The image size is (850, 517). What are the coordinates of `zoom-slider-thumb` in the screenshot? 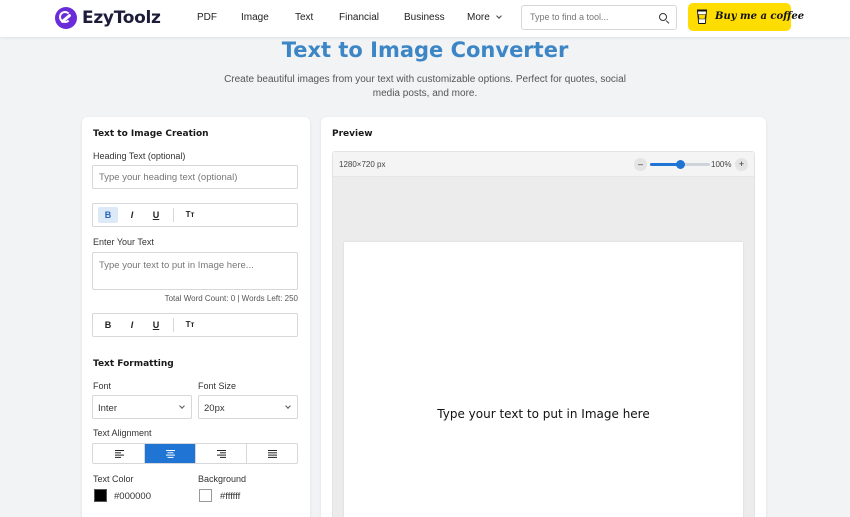 It's located at (680, 164).